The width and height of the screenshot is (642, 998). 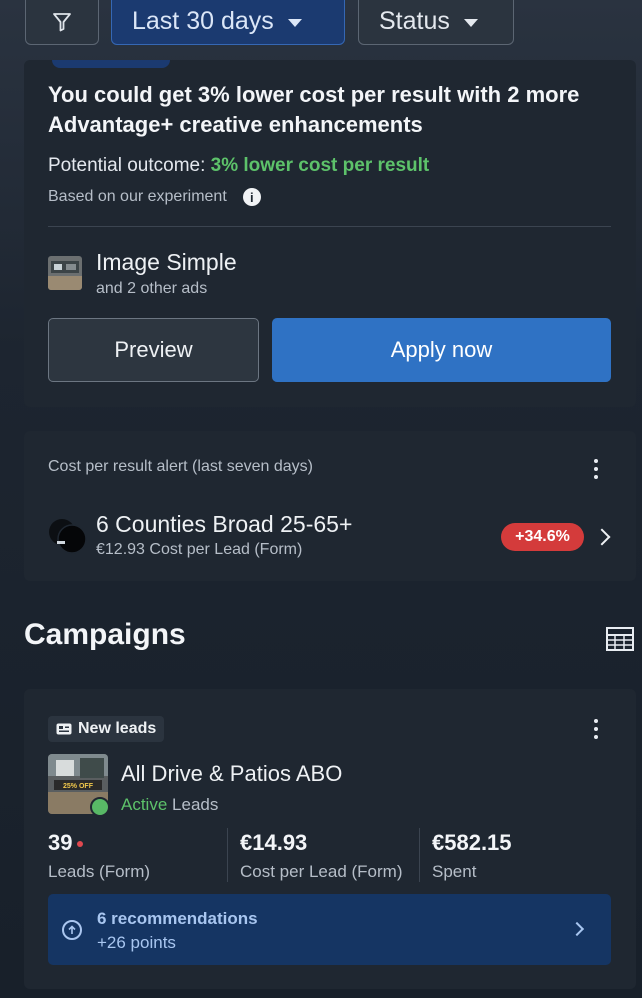 I want to click on metric-leads: 39 Leads (Form), so click(x=99, y=856).